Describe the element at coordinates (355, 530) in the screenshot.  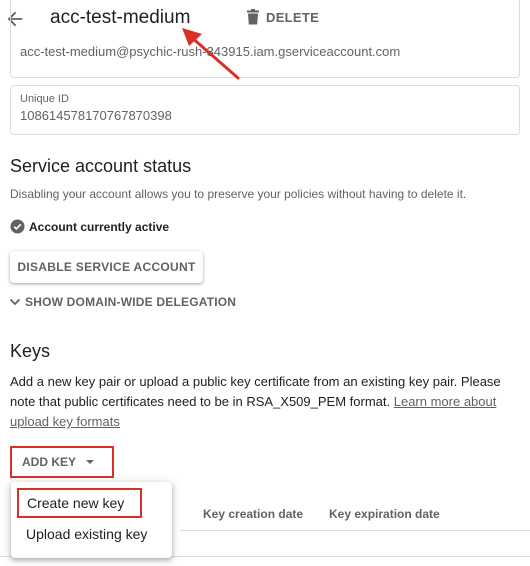
I see `table-divider` at that location.